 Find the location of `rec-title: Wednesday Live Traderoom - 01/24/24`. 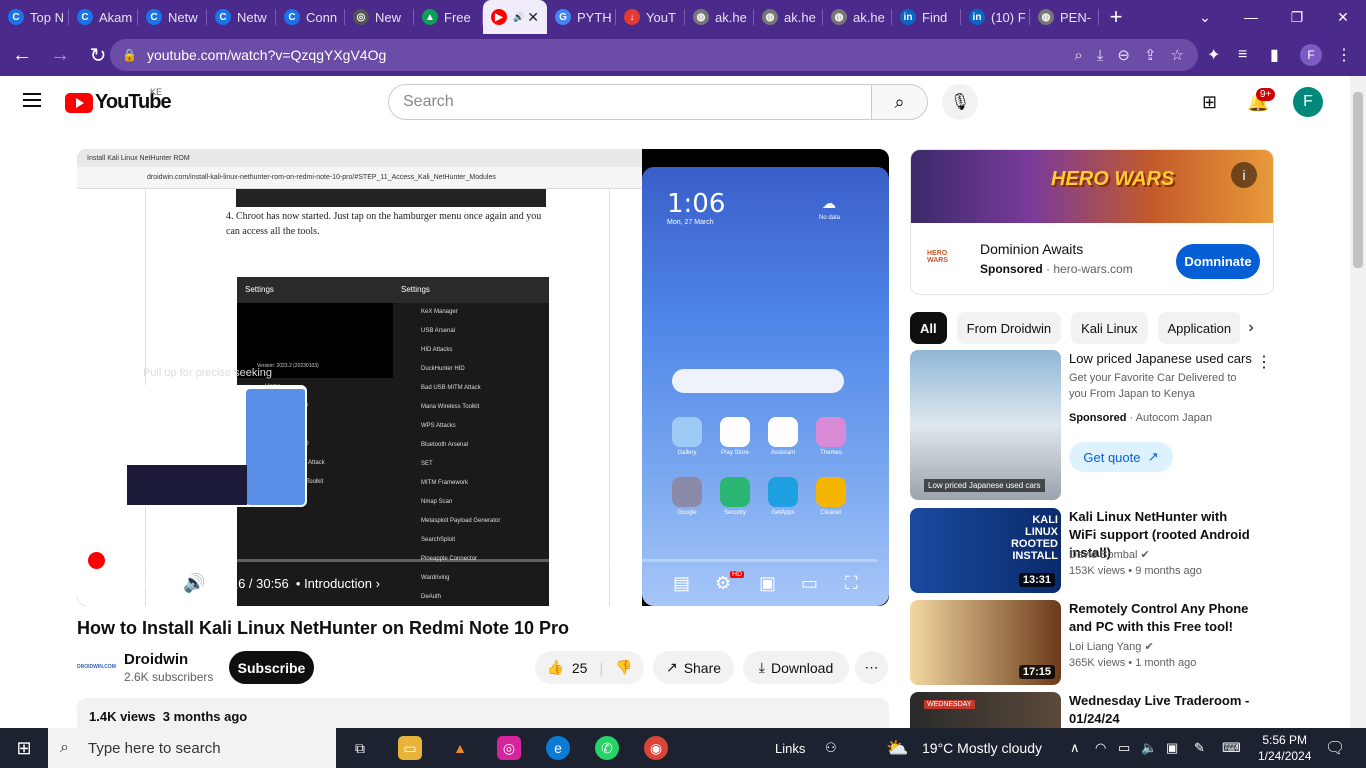

rec-title: Wednesday Live Traderoom - 01/24/24 is located at coordinates (1161, 710).